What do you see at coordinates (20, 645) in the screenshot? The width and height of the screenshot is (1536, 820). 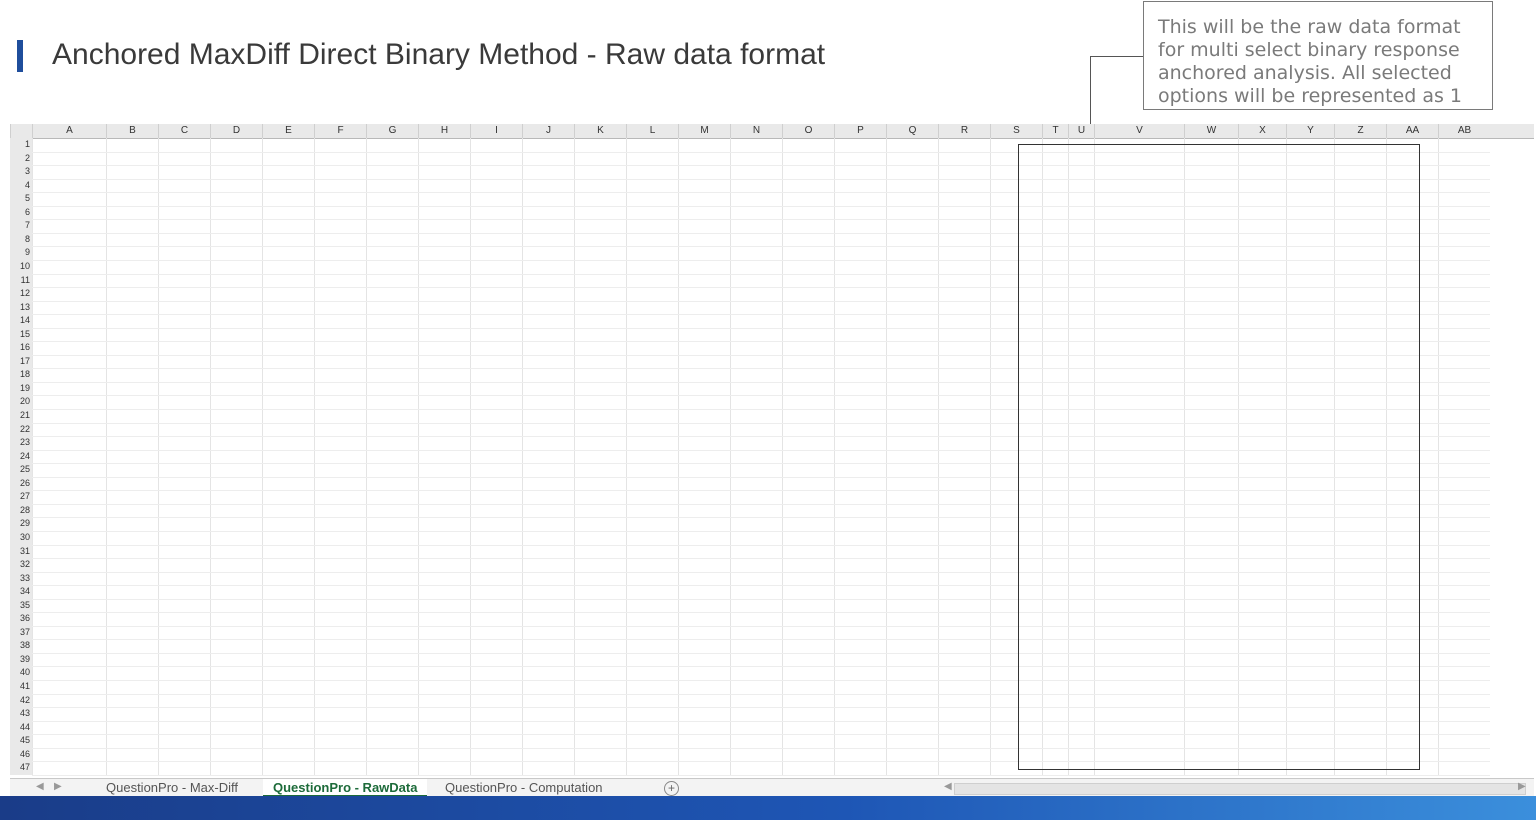 I see `row-number: 38` at bounding box center [20, 645].